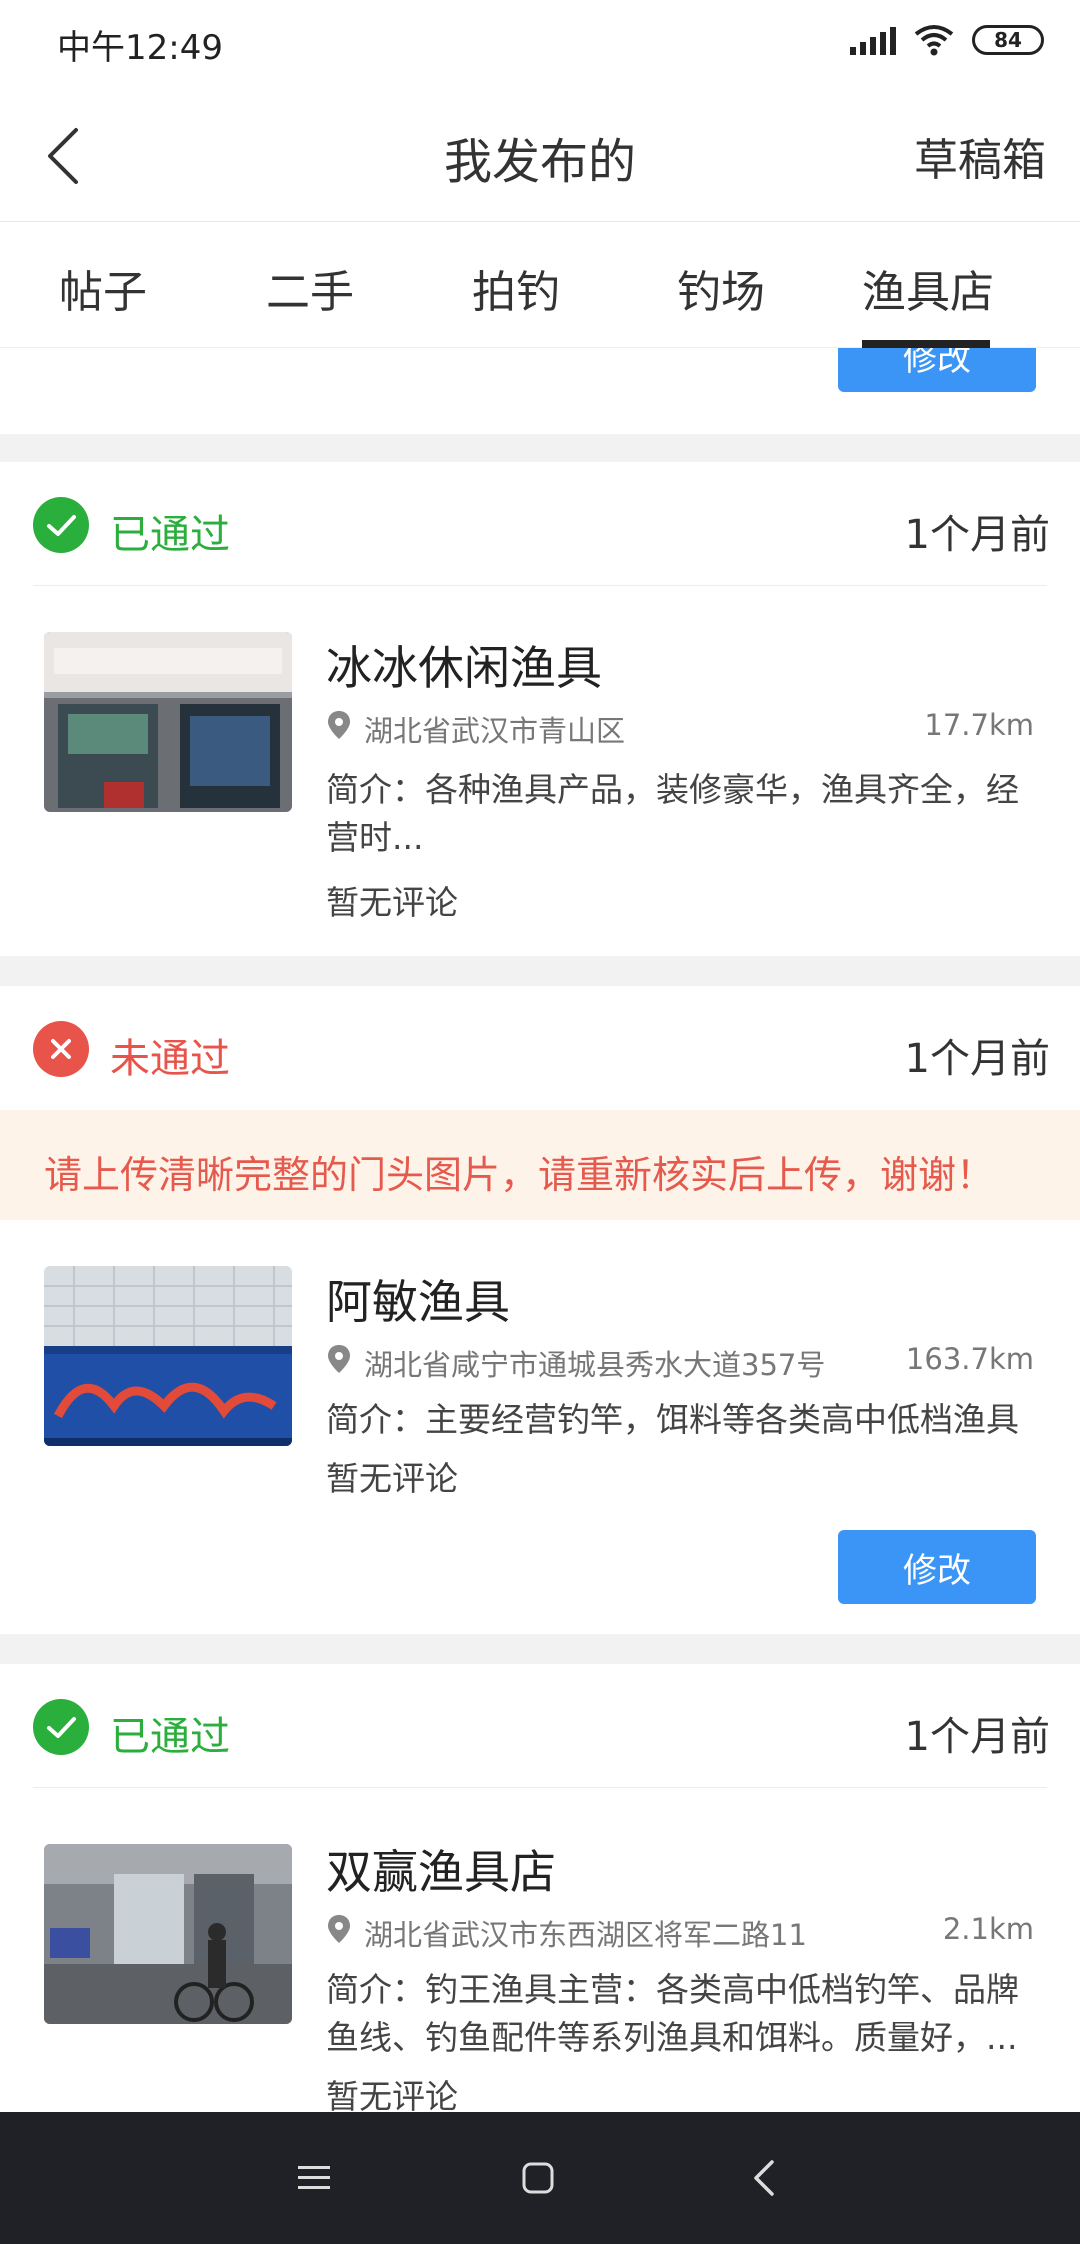 The height and width of the screenshot is (2244, 1080). Describe the element at coordinates (140, 48) in the screenshot. I see `status-time: 中午12:49` at that location.